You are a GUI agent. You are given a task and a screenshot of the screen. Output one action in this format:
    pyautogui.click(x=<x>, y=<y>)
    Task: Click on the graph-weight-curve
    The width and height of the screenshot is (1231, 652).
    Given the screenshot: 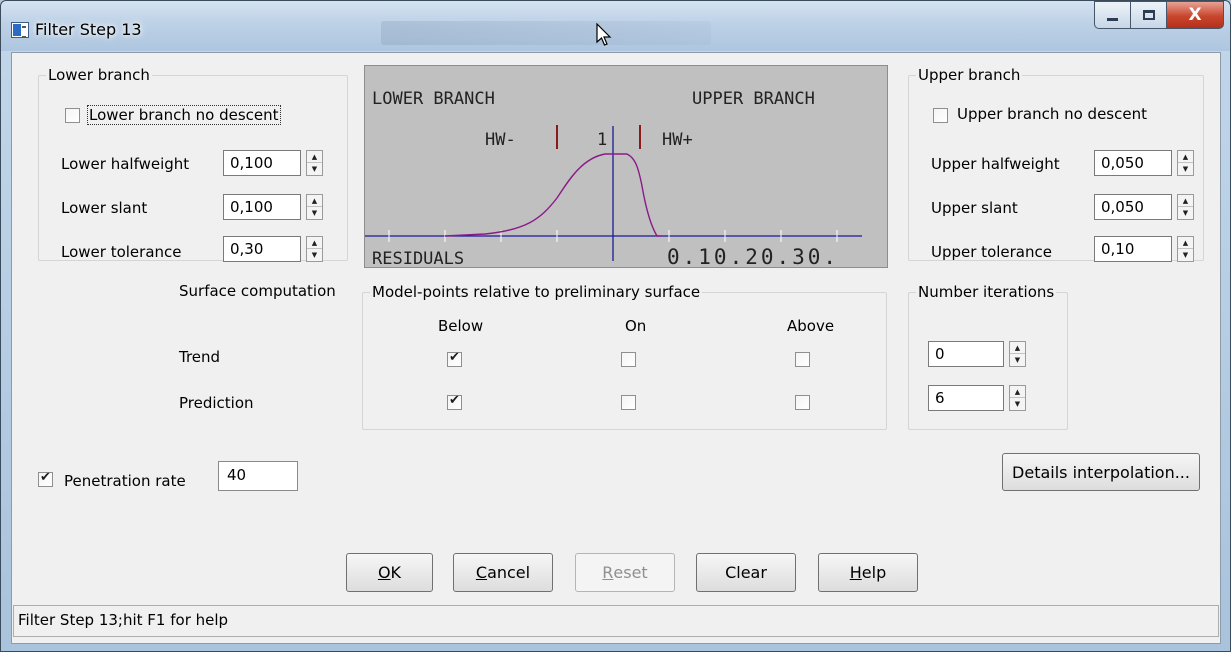 What is the action you would take?
    pyautogui.click(x=552, y=195)
    